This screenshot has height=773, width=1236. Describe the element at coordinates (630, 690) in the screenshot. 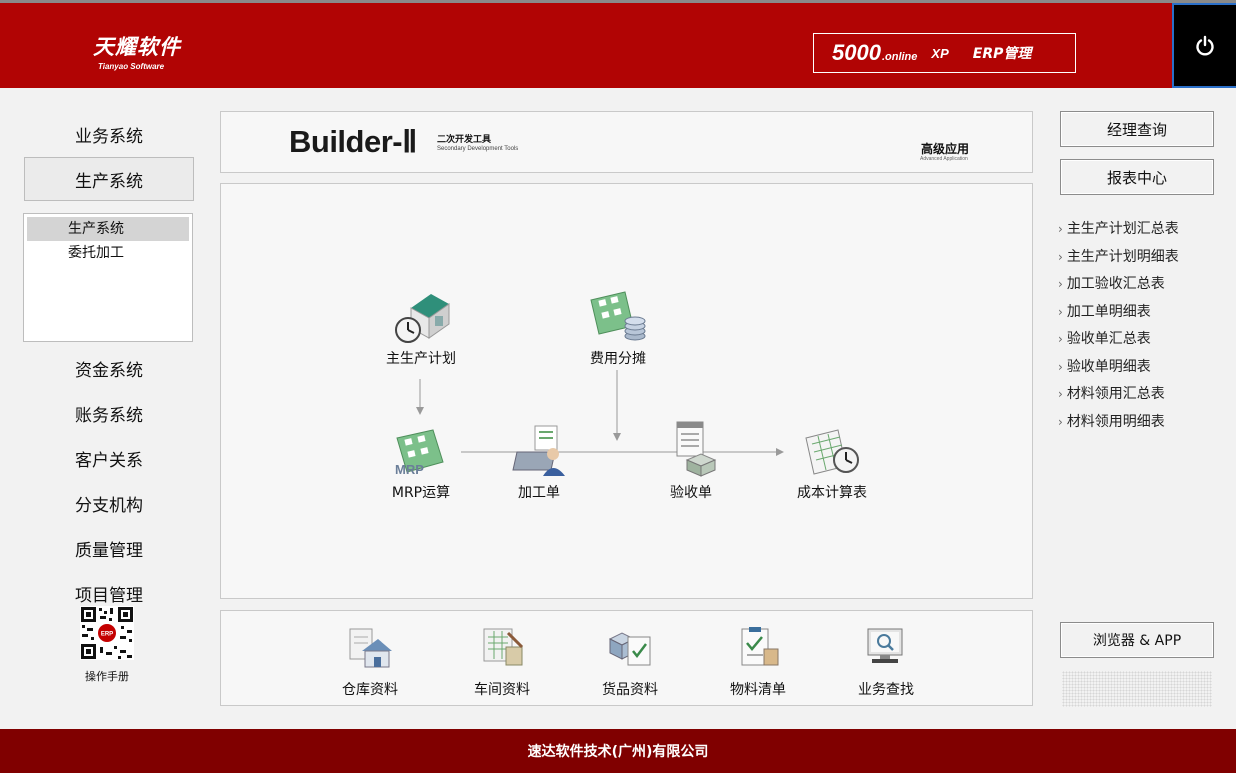

I see `tool-label: 货品资料` at that location.